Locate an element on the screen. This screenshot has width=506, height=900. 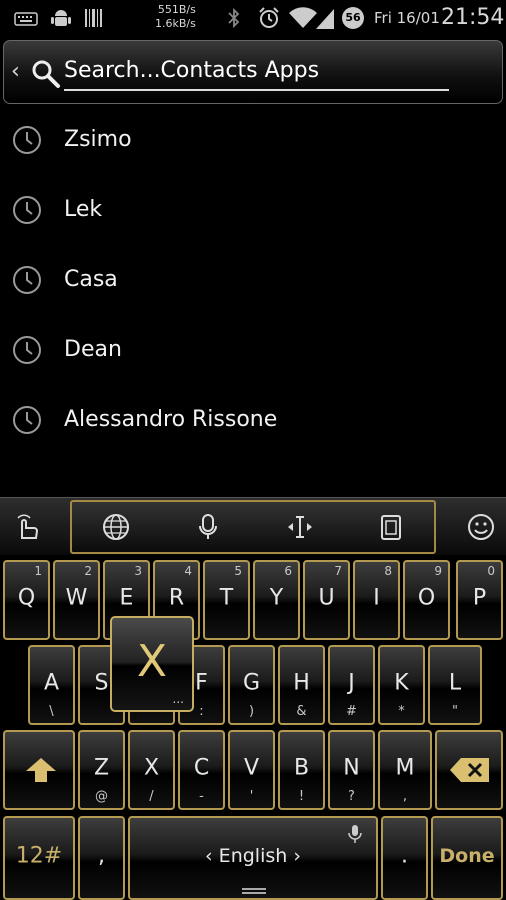
key-y: 6Y is located at coordinates (276, 600).